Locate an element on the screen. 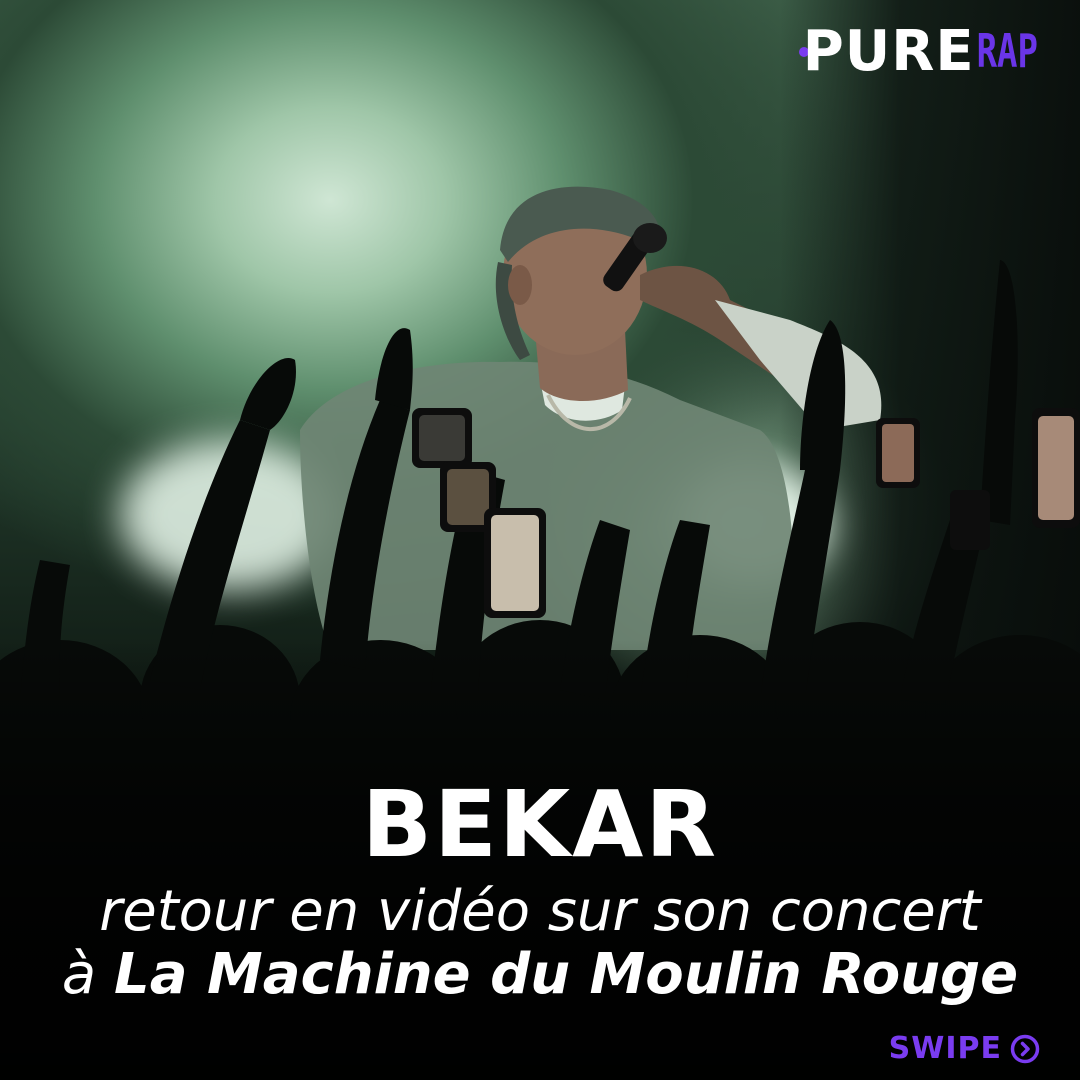 The width and height of the screenshot is (1080, 1080). logo-main-text: PURE is located at coordinates (888, 51).